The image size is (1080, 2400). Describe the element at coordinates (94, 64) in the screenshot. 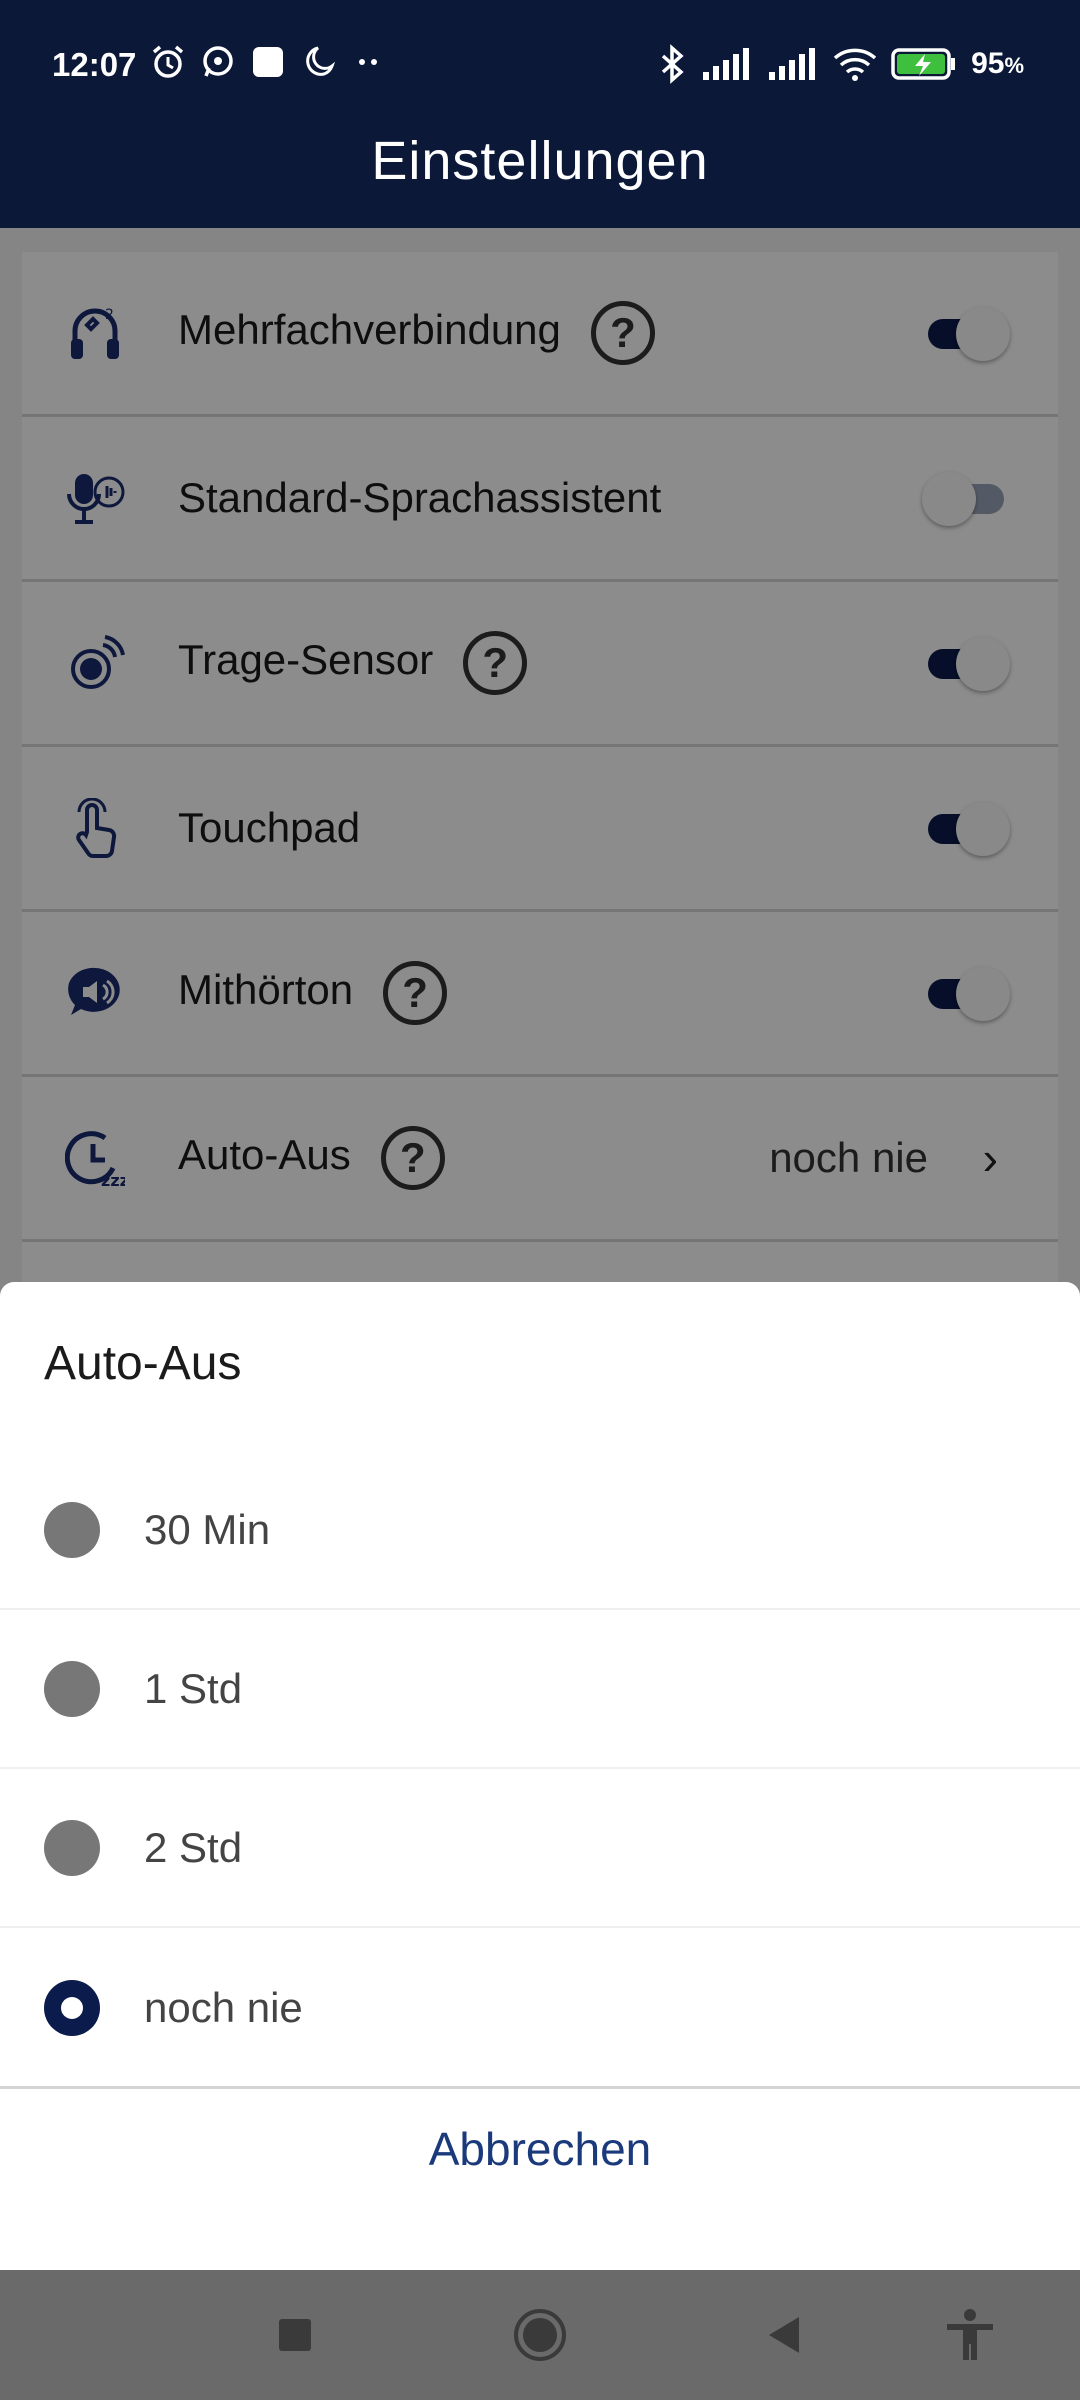

I see `status-time: 12:07` at that location.